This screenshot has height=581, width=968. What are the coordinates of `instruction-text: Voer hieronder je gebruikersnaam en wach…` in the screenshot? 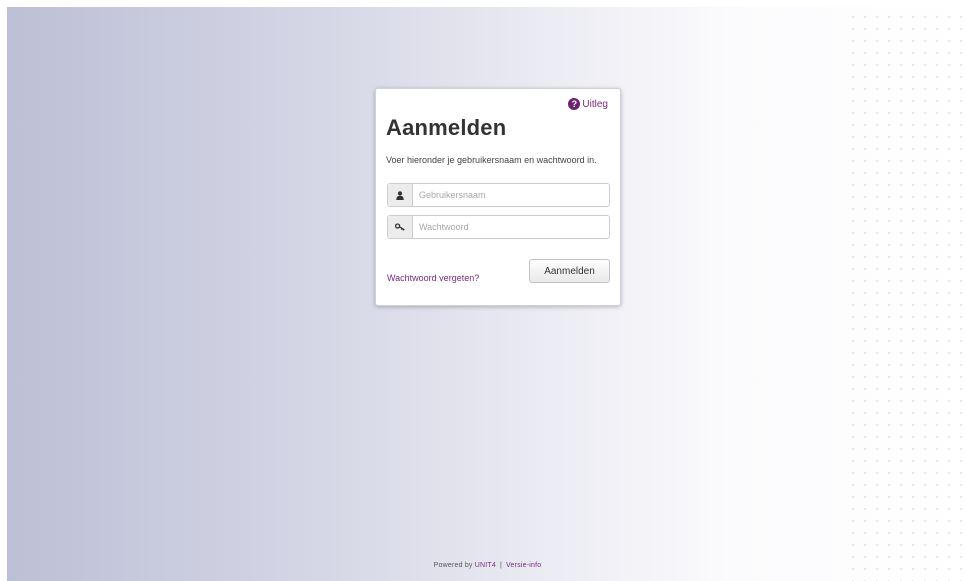 It's located at (491, 160).